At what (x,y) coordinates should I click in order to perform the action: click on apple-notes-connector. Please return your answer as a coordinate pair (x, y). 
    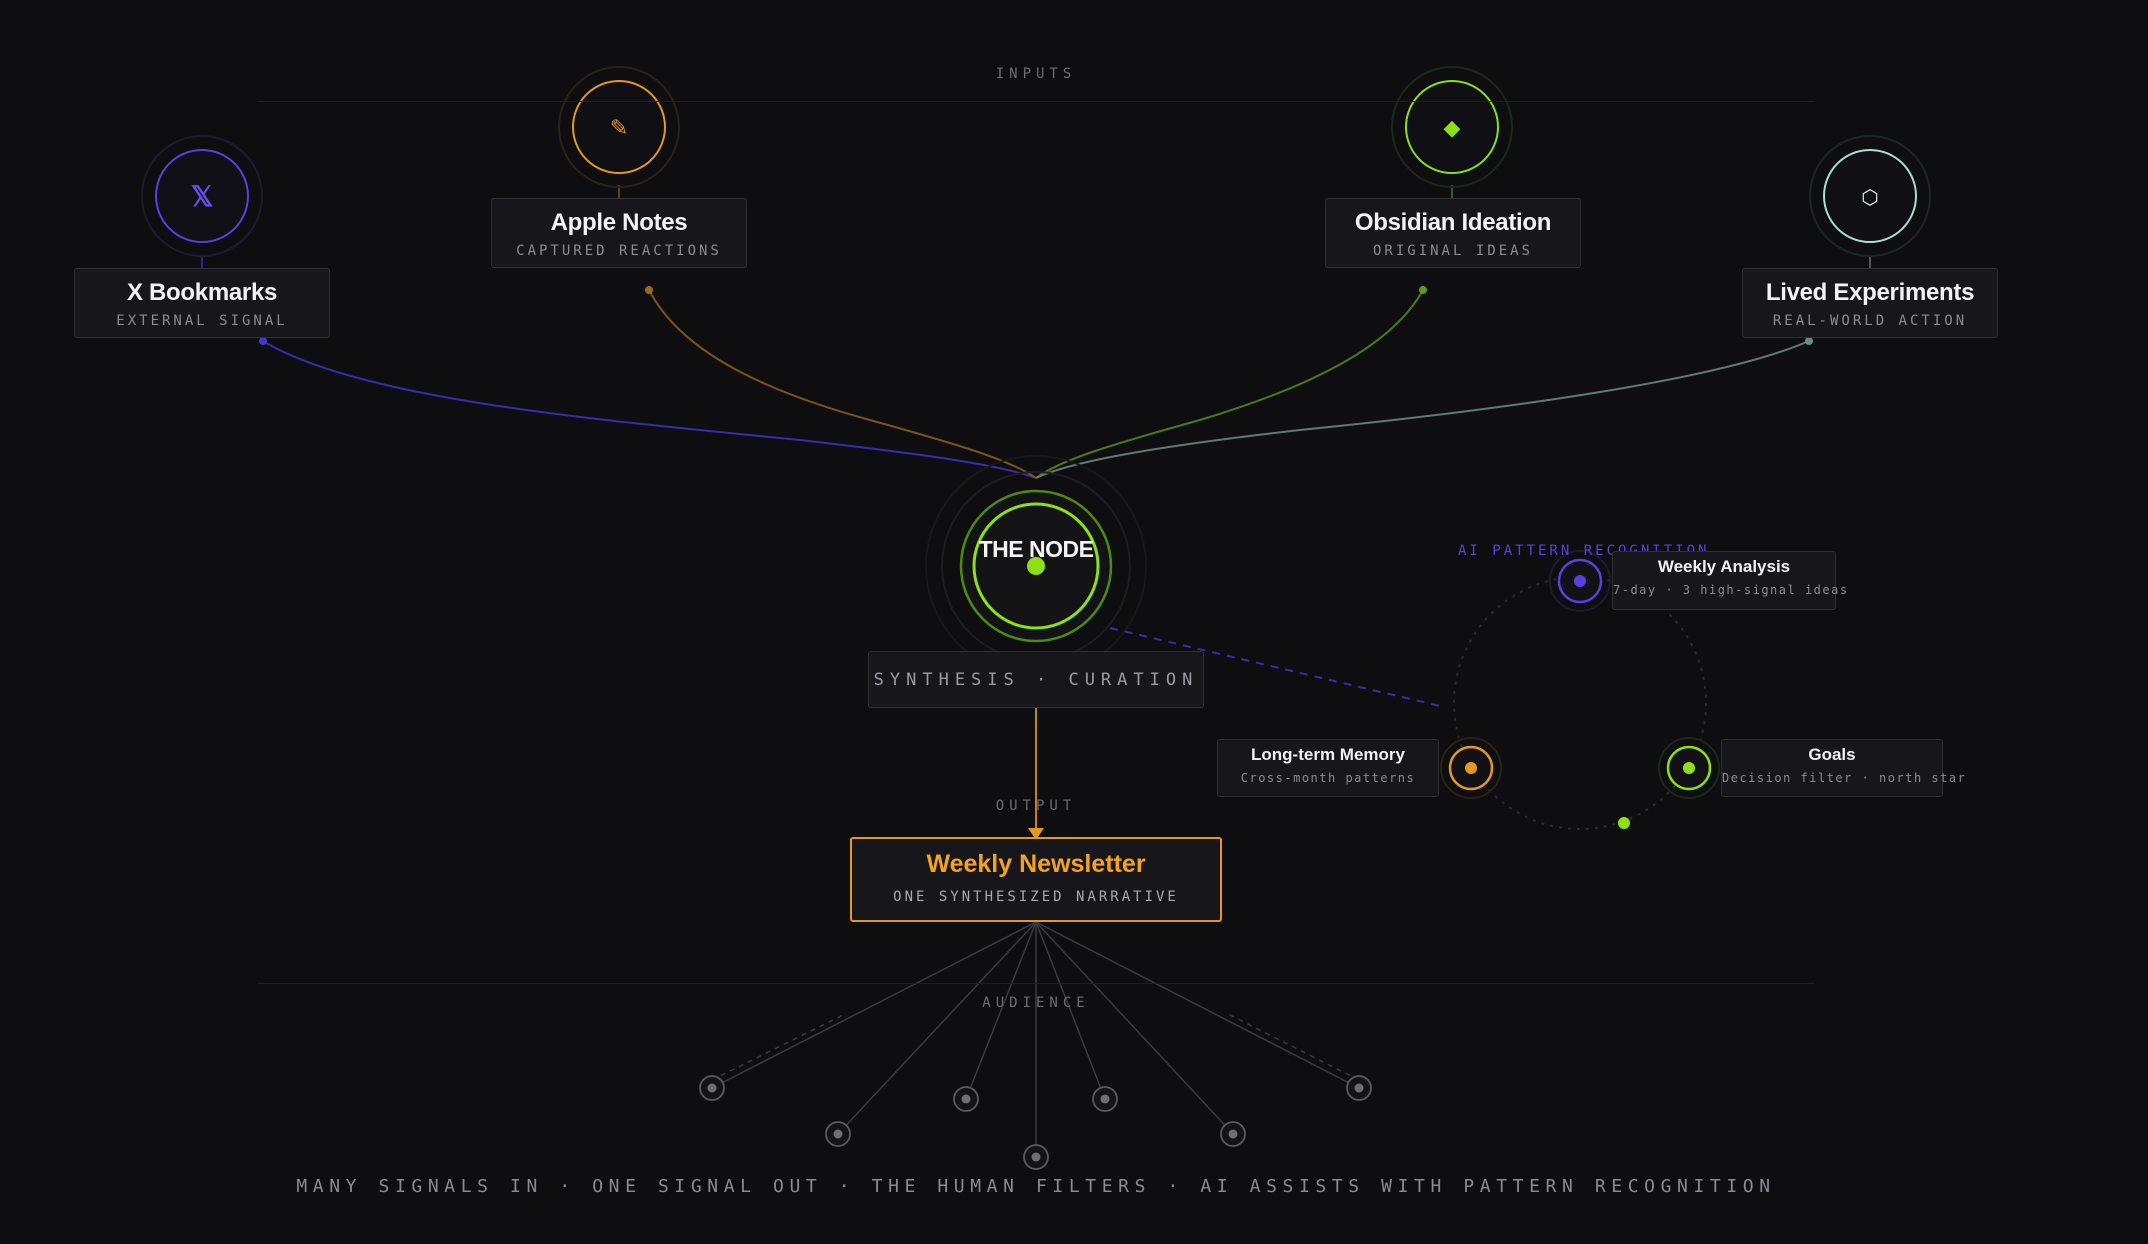
    Looking at the image, I should click on (842, 384).